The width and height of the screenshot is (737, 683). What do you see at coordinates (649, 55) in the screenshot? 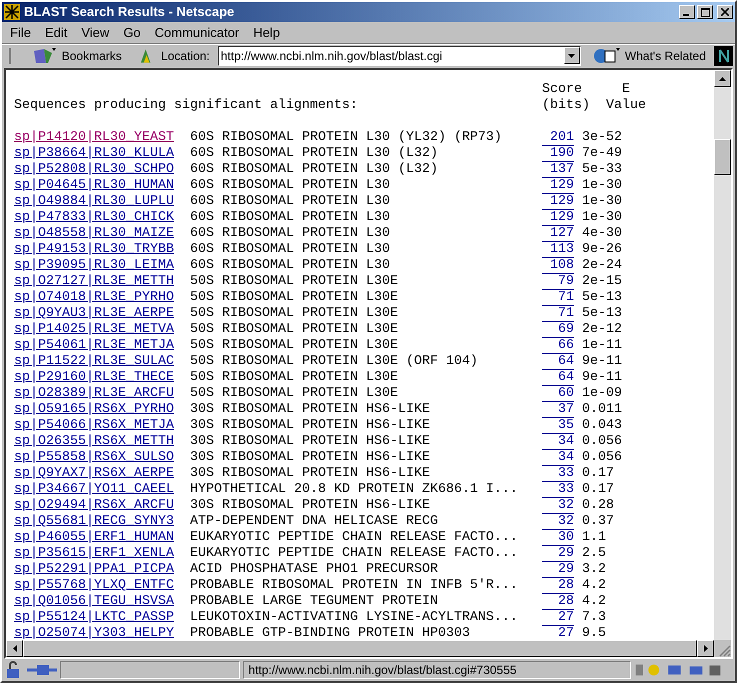
I see `whats-related-button: What's Related` at bounding box center [649, 55].